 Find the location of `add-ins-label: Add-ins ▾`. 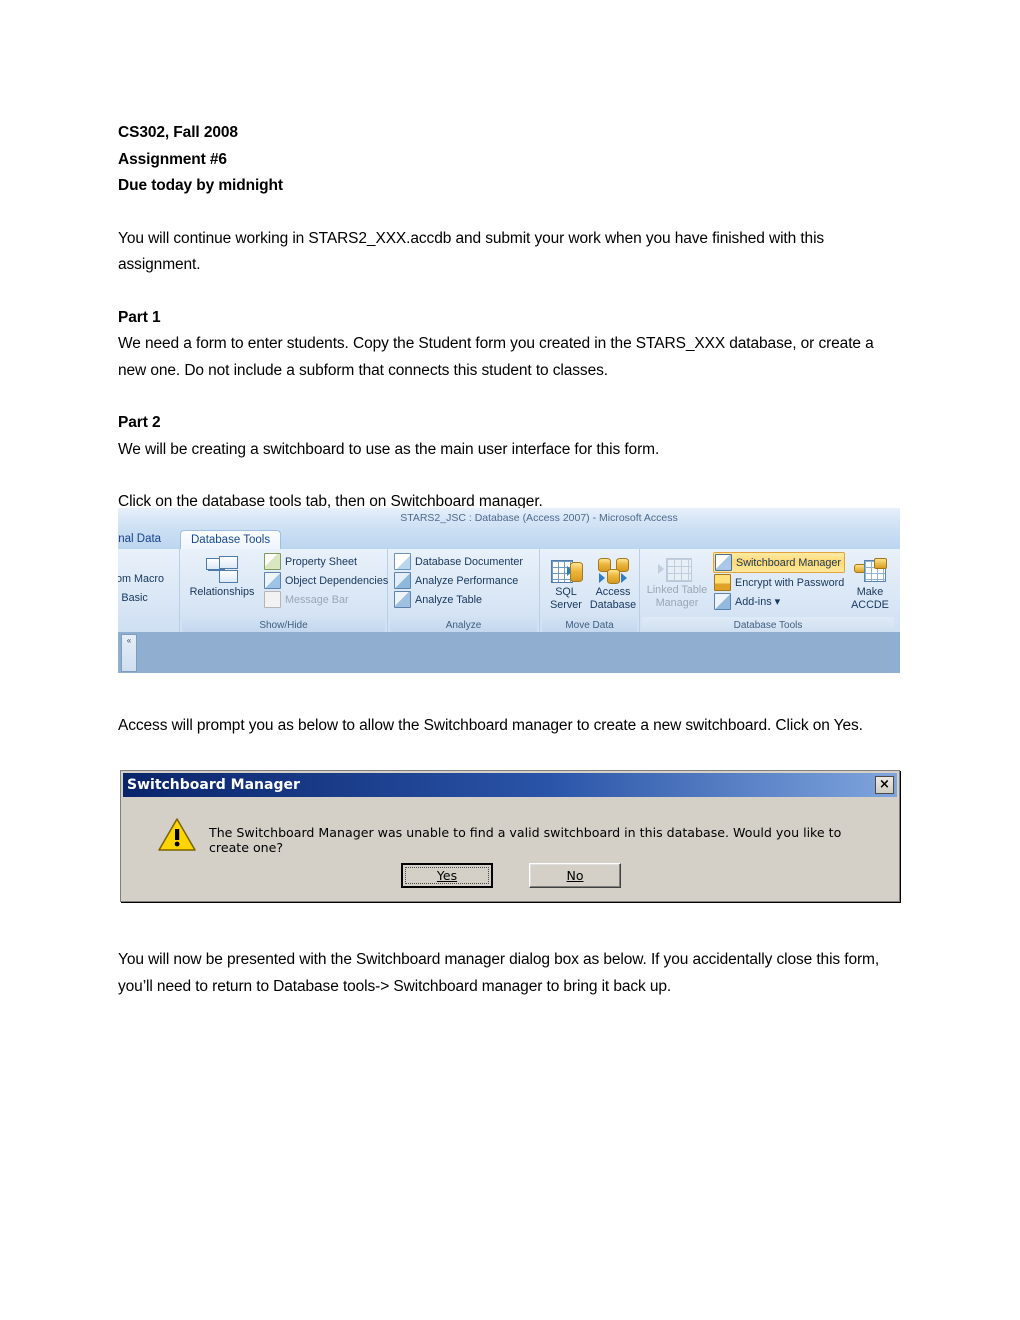

add-ins-label: Add-ins ▾ is located at coordinates (758, 602).